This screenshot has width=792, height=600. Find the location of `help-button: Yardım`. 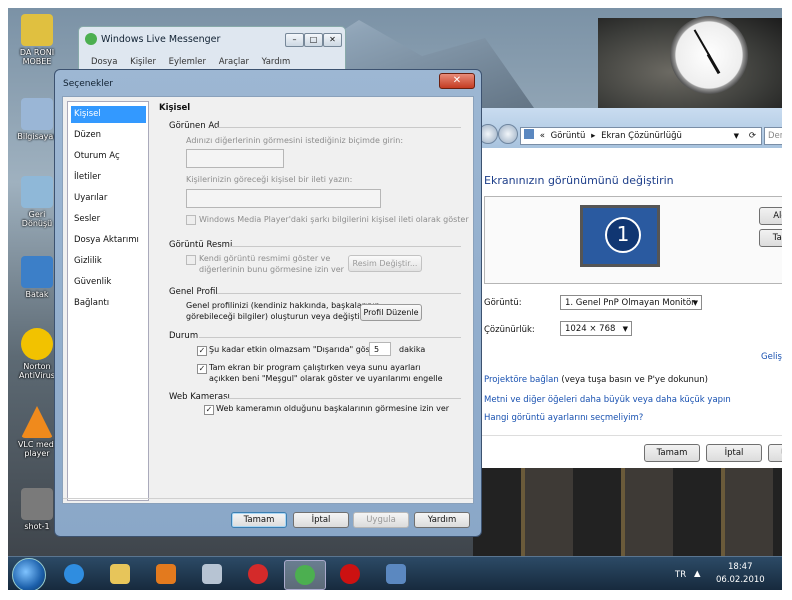

help-button: Yardım is located at coordinates (442, 520).